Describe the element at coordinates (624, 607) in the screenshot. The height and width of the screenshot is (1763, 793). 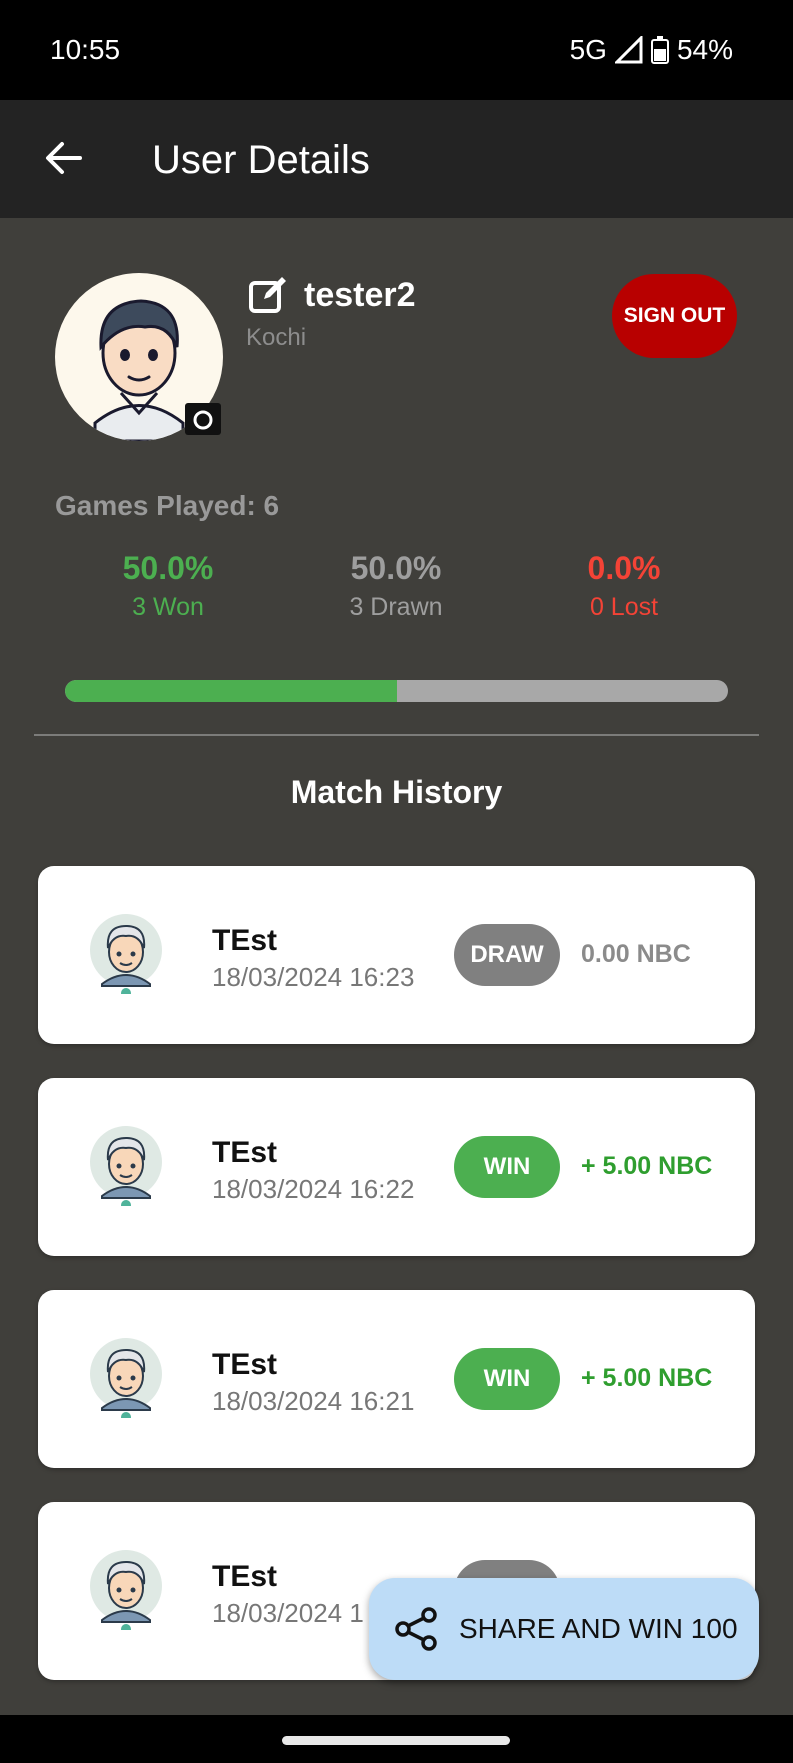
I see `lost-count: 0 Lost` at that location.